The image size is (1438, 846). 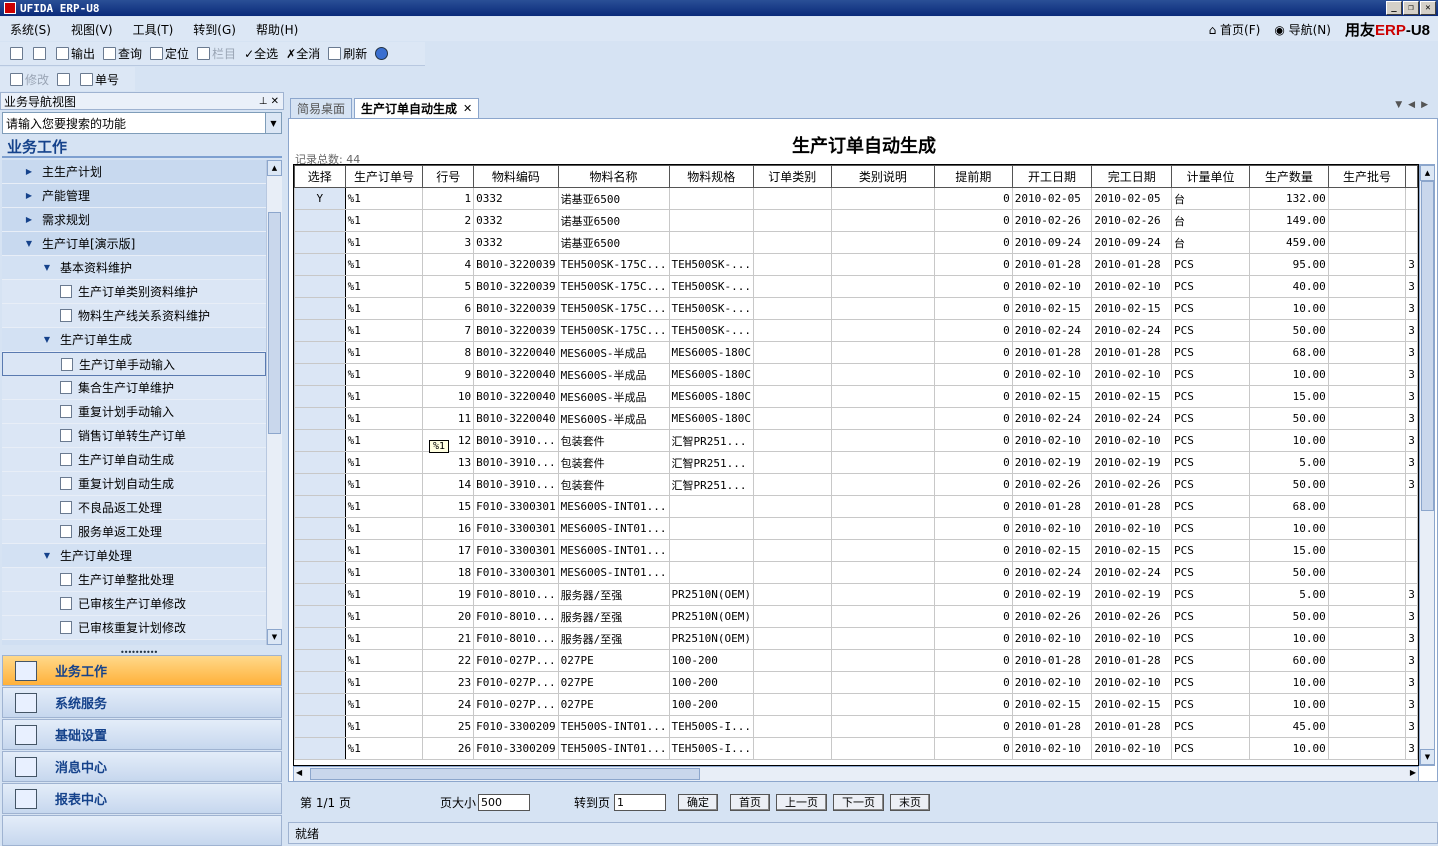 What do you see at coordinates (1052, 528) in the screenshot?
I see `table-cell: 2010-02-10` at bounding box center [1052, 528].